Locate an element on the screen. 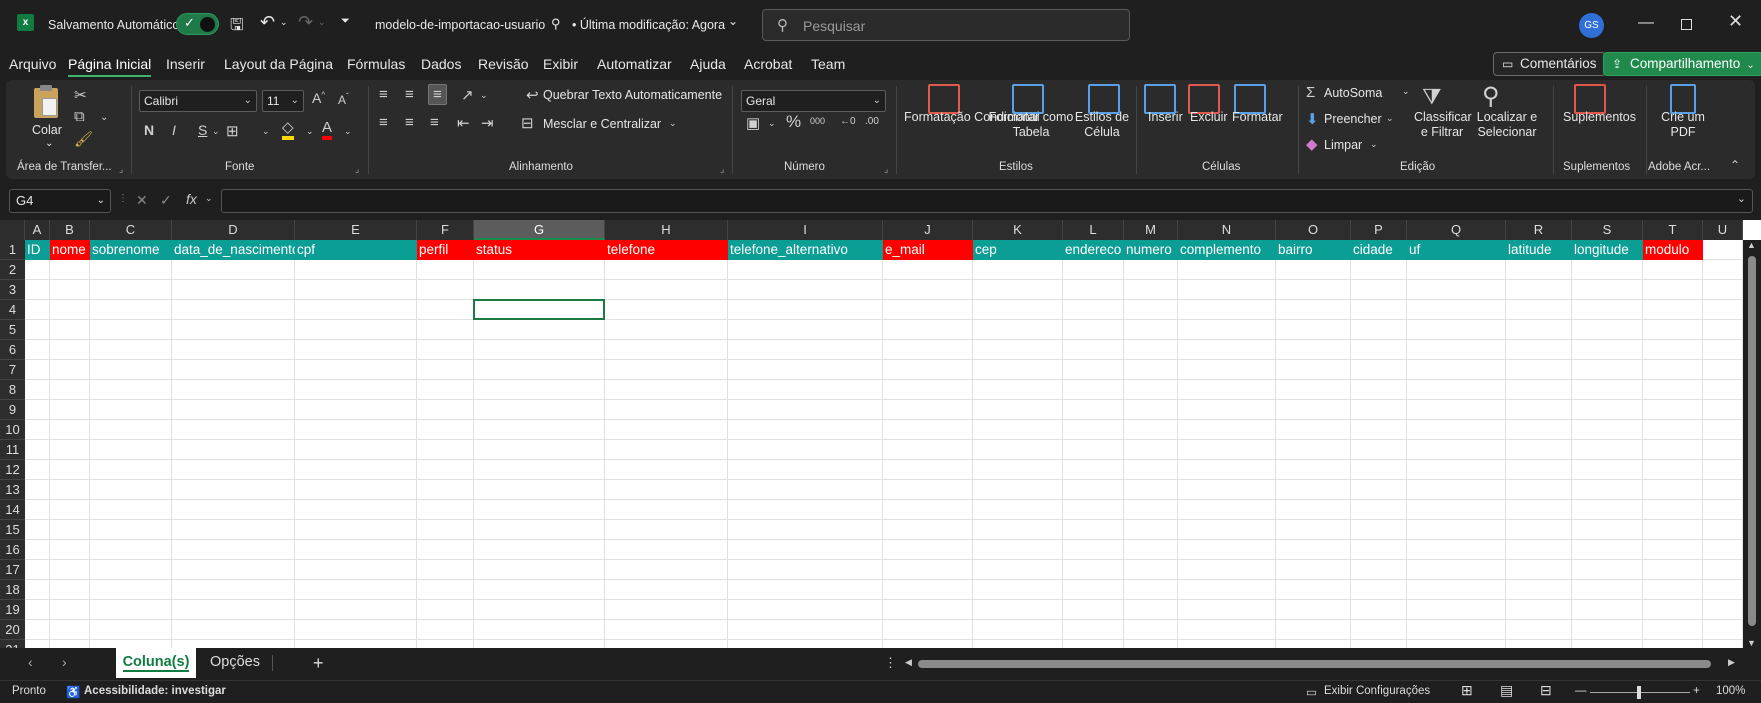  row-header-7: 7 is located at coordinates (12, 370).